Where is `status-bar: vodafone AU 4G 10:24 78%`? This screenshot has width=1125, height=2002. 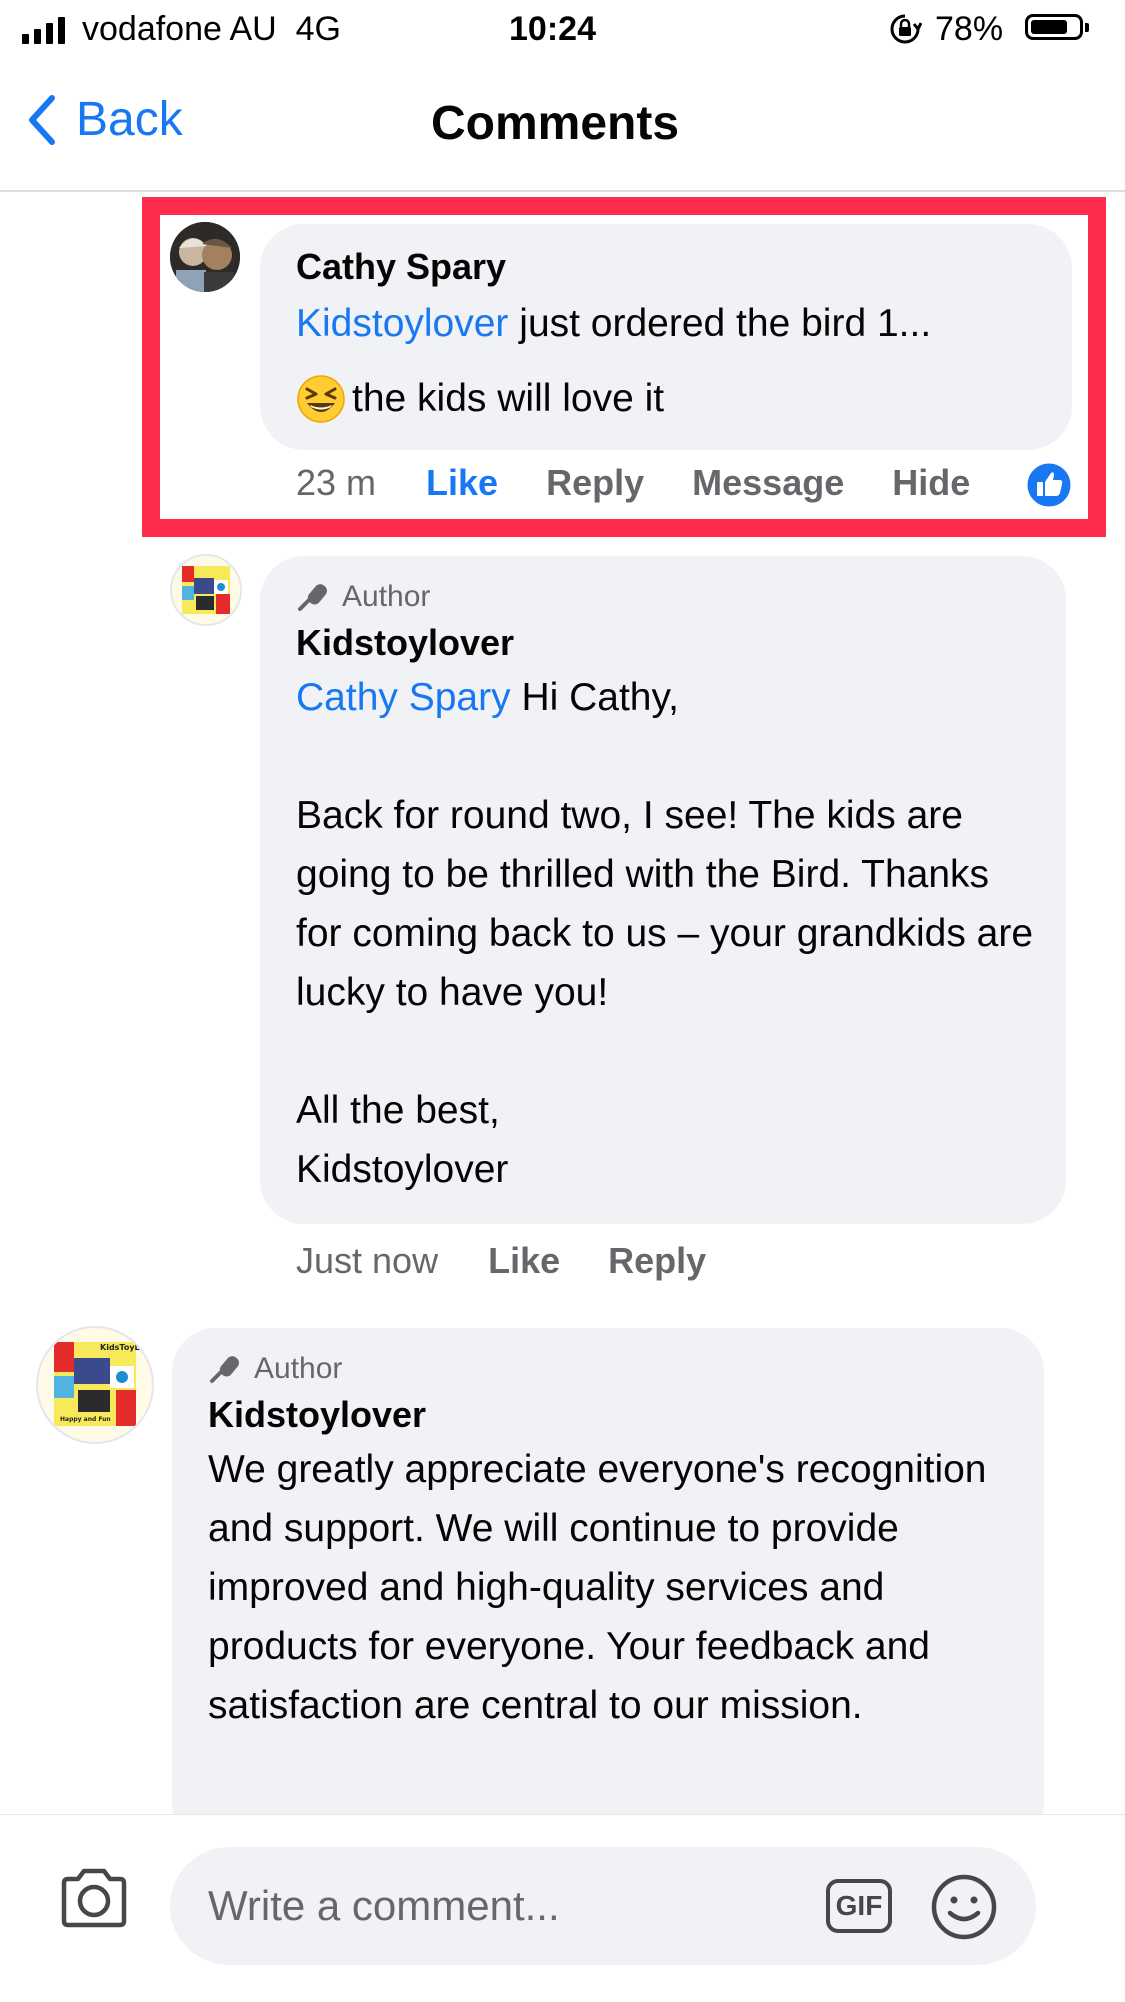
status-bar: vodafone AU 4G 10:24 78% is located at coordinates (562, 31).